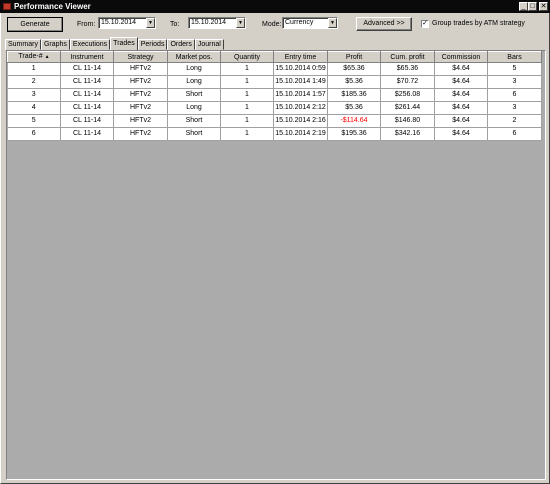  I want to click on column-header: Entry time, so click(300, 57).